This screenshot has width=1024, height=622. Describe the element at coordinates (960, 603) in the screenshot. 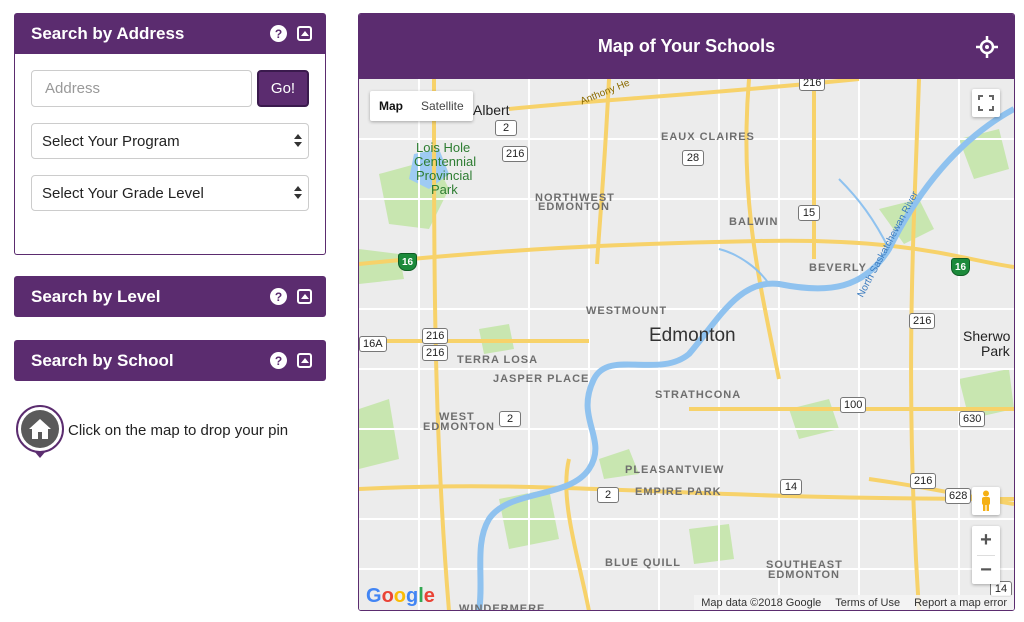

I see `report-map-error-link: Report a map error` at that location.